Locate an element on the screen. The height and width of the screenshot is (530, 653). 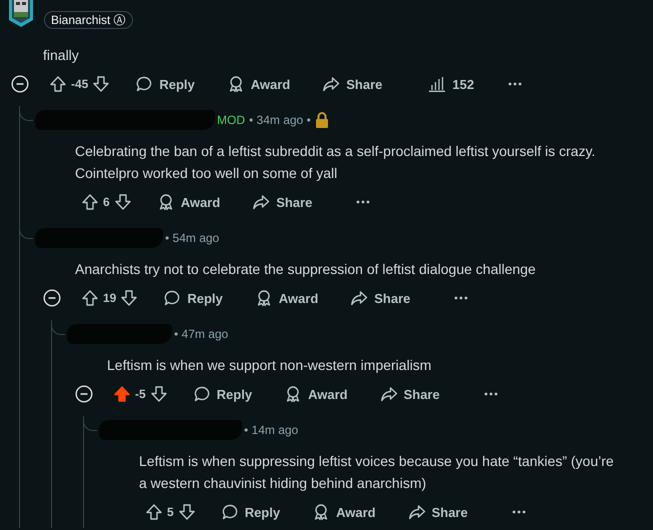
avatar-icon is located at coordinates (21, 14).